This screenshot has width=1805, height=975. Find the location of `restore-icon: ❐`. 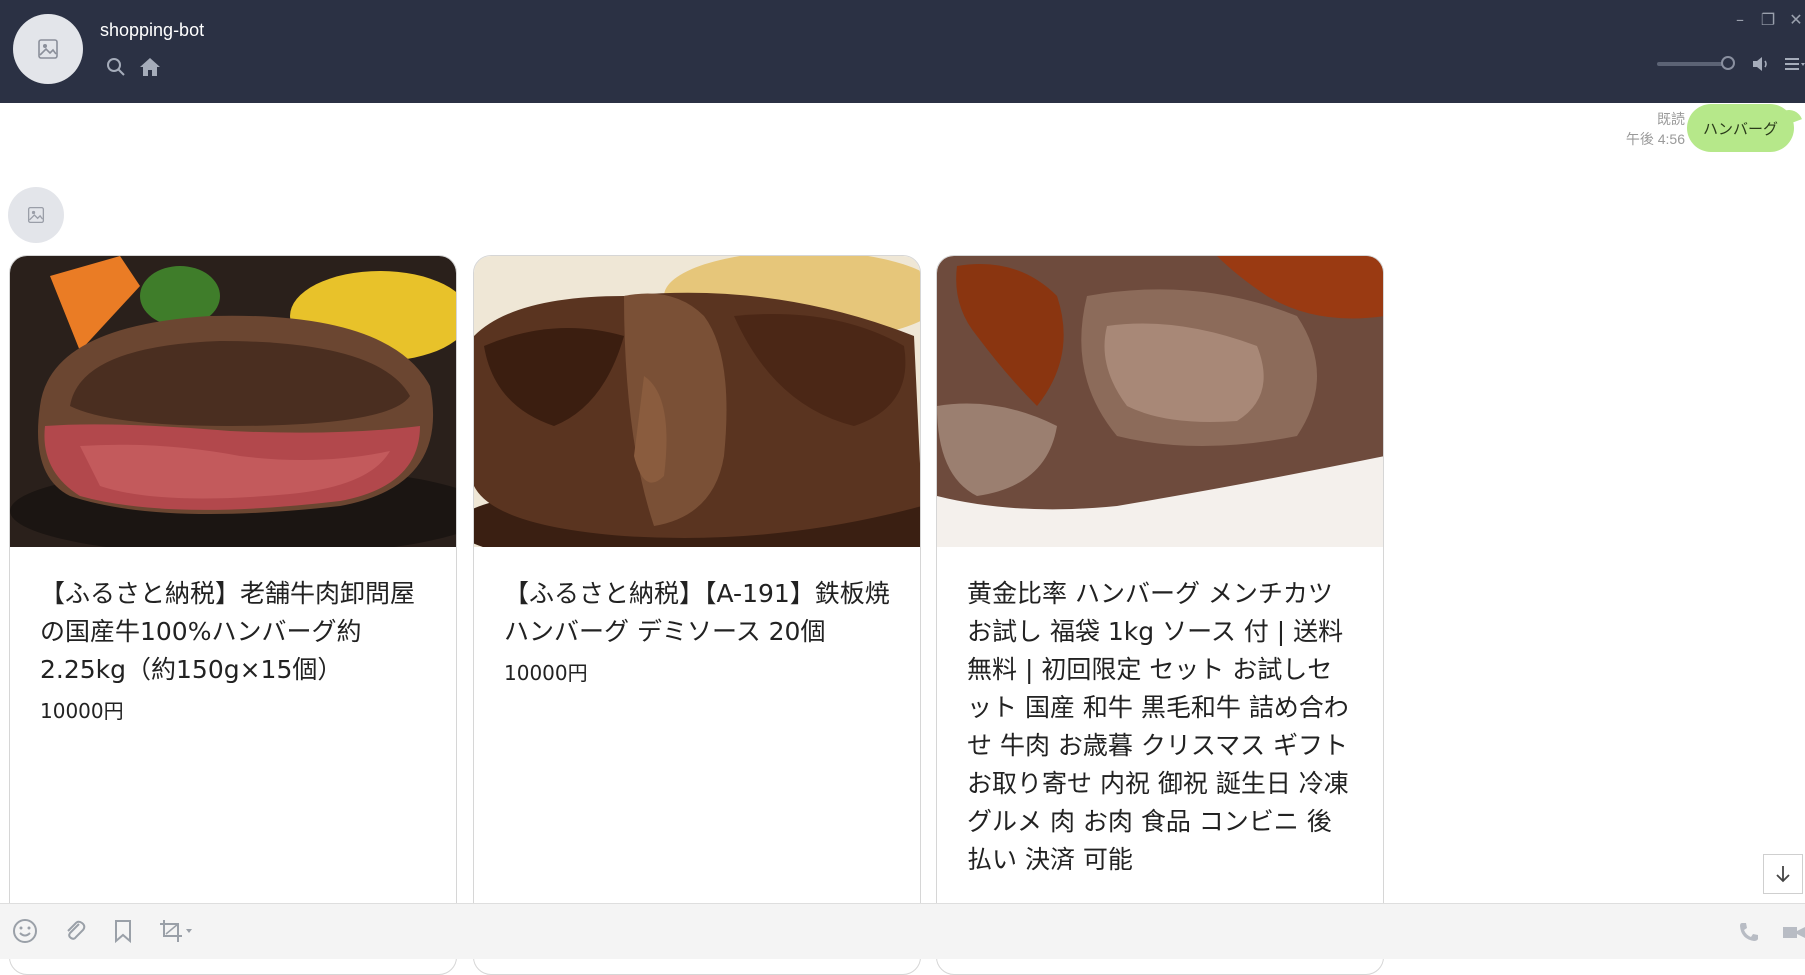

restore-icon: ❐ is located at coordinates (1768, 19).